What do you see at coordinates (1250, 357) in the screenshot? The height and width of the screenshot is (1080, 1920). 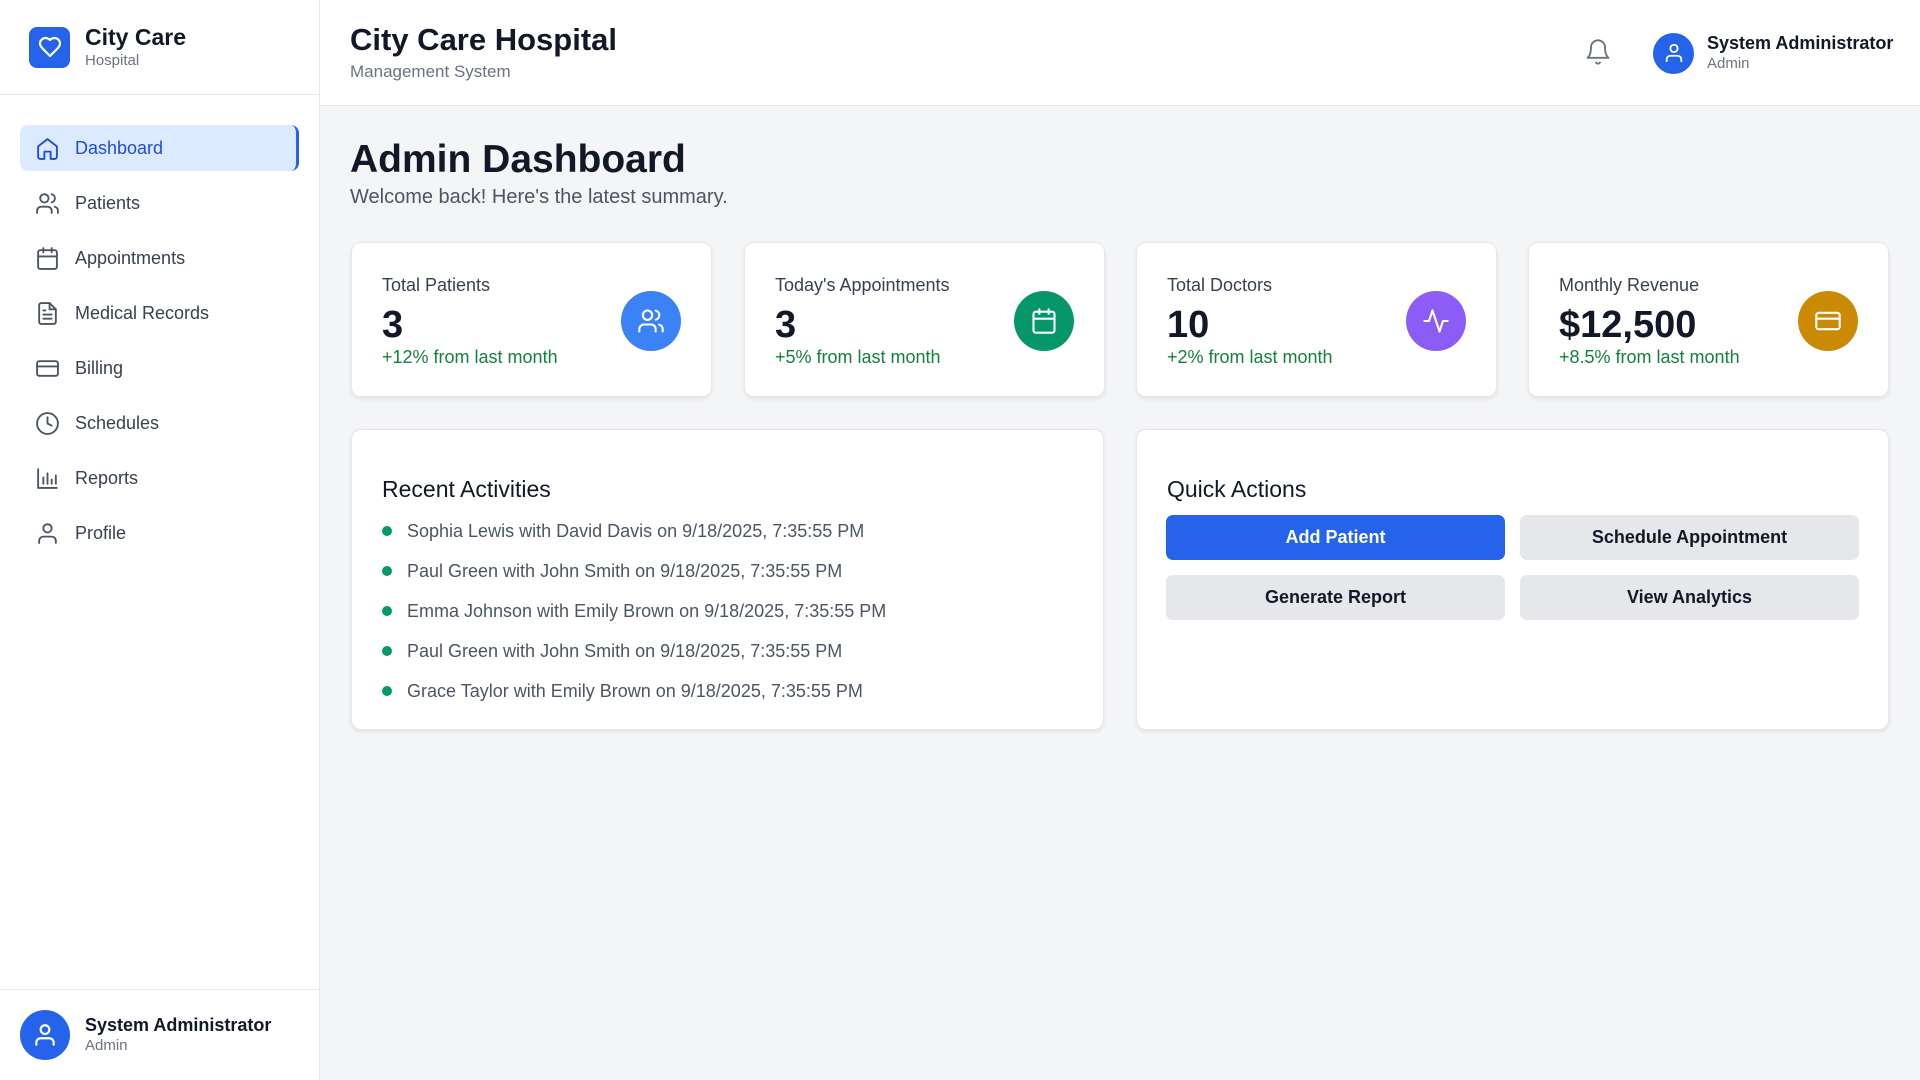 I see `stat-change: +2% from last month` at bounding box center [1250, 357].